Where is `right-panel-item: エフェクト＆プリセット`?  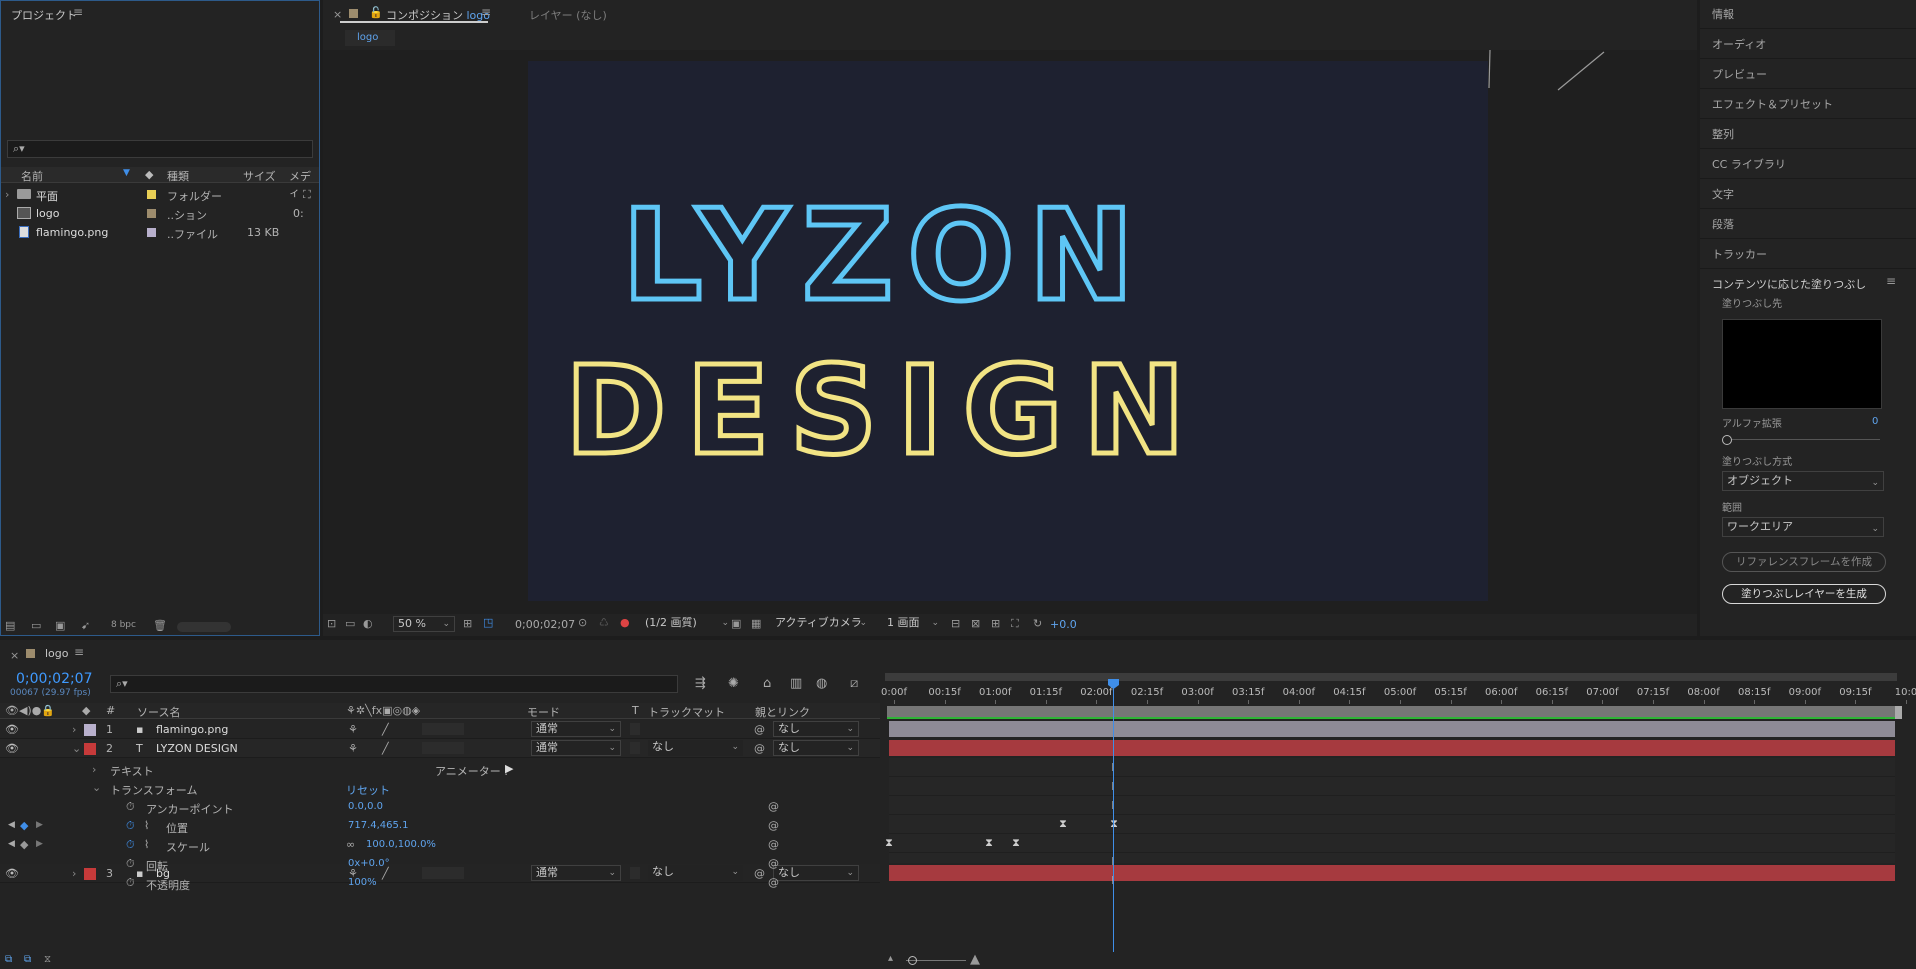 right-panel-item: エフェクト＆プリセット is located at coordinates (1808, 104).